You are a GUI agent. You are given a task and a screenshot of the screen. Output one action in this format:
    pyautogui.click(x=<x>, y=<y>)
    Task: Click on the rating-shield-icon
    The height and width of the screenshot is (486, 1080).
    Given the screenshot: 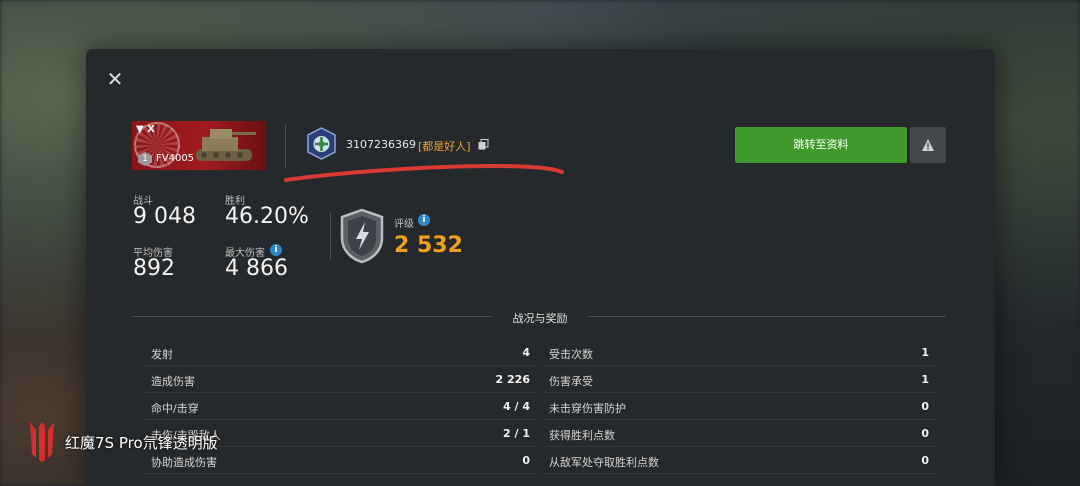 What is the action you would take?
    pyautogui.click(x=362, y=236)
    